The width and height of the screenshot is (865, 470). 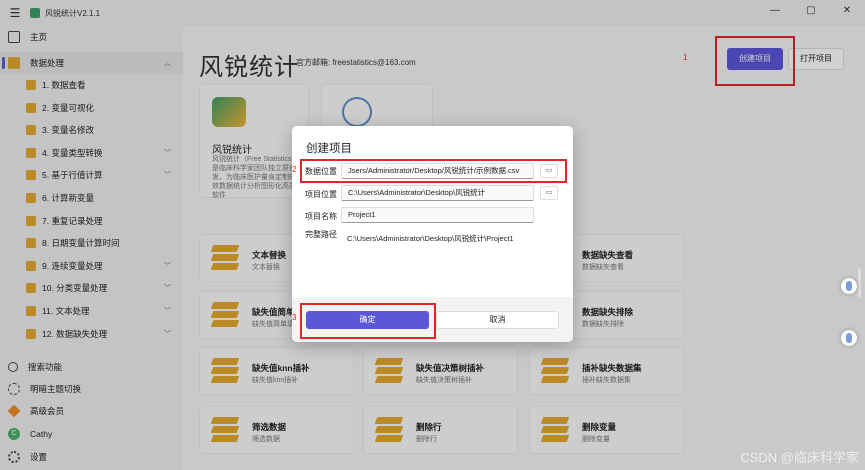 What do you see at coordinates (849, 338) in the screenshot?
I see `scroll-down-knob` at bounding box center [849, 338].